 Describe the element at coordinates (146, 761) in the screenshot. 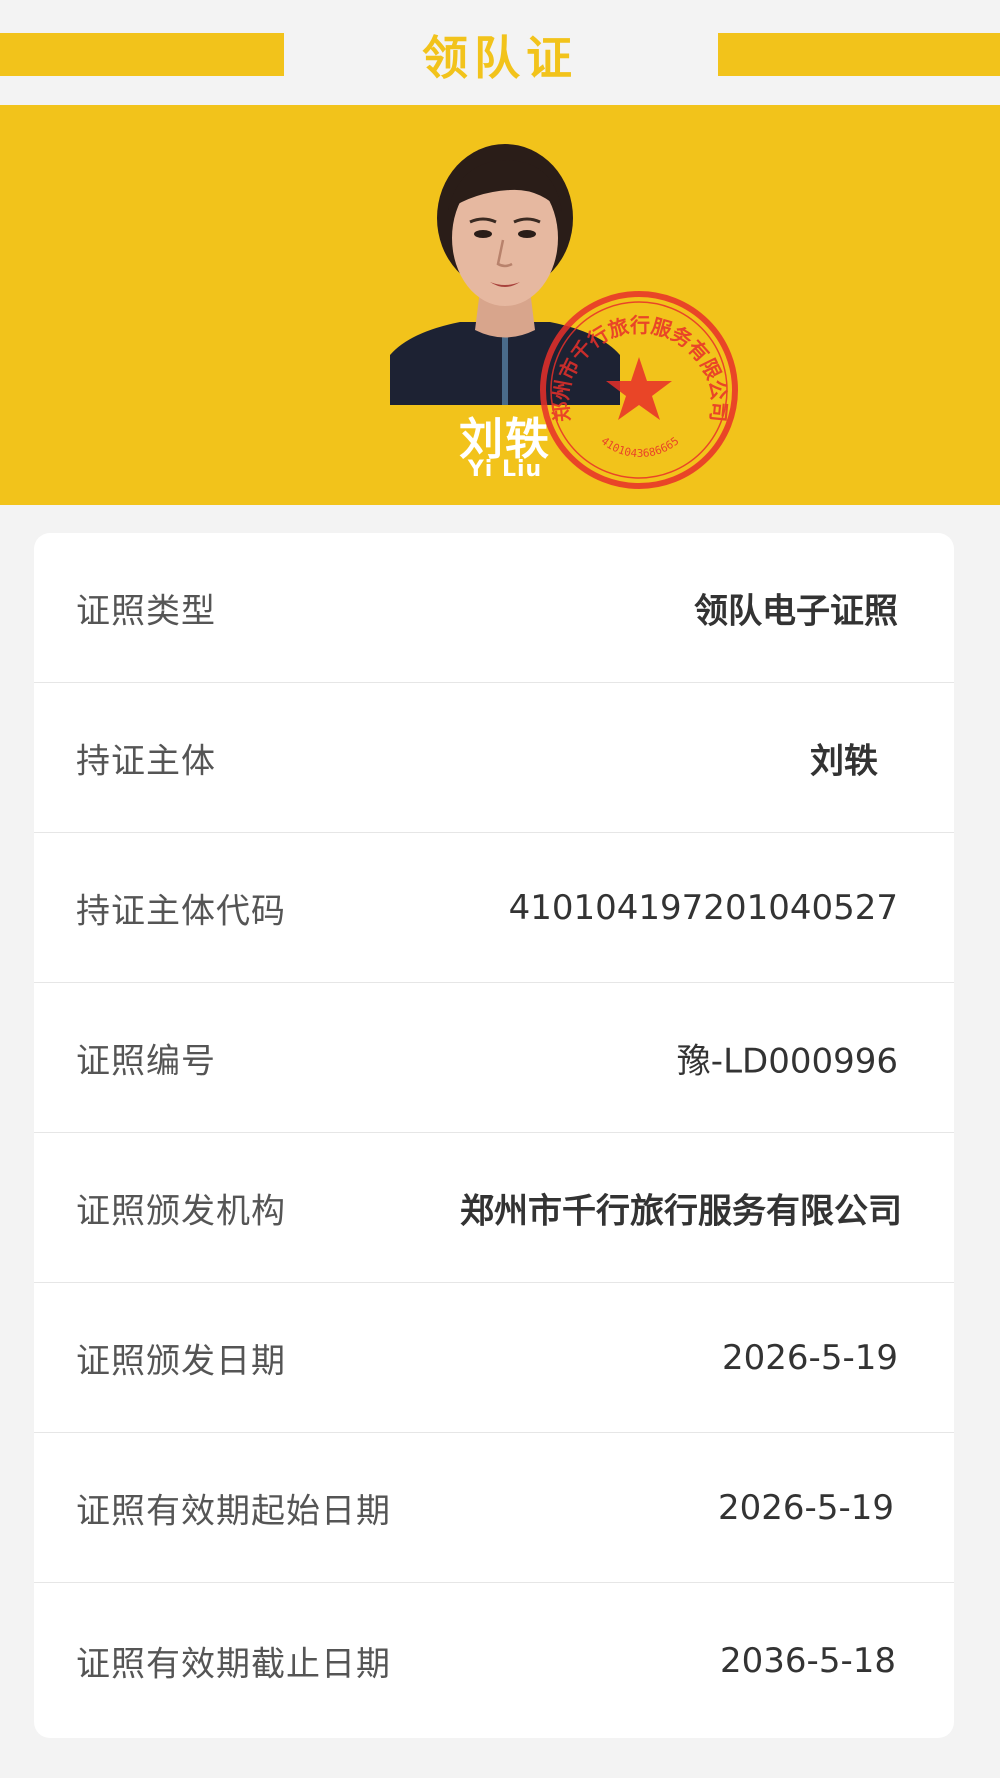

I see `holder-label: 持证主体` at that location.